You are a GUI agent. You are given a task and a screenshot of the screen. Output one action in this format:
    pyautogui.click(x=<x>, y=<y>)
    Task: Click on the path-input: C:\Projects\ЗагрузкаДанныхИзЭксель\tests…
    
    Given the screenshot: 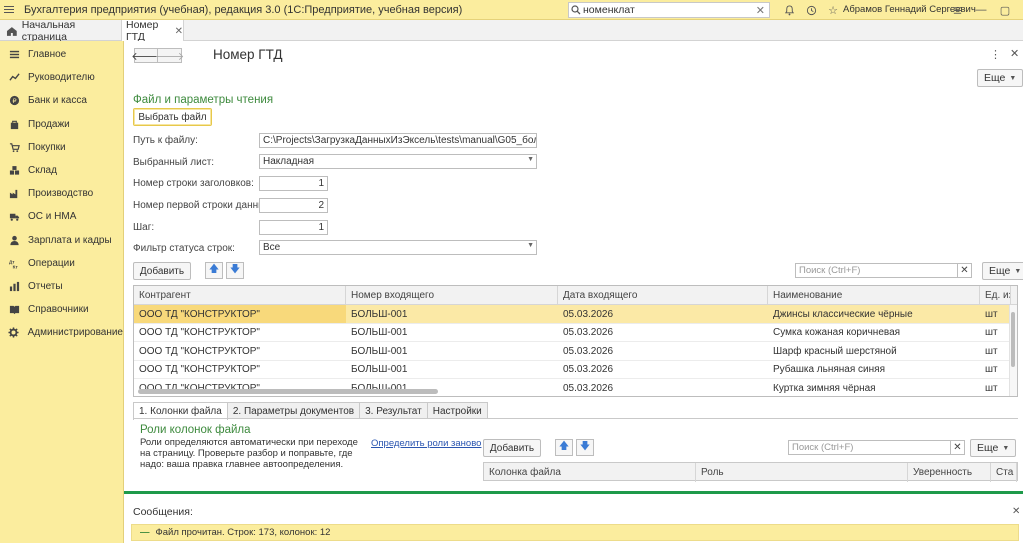 What is the action you would take?
    pyautogui.click(x=398, y=140)
    